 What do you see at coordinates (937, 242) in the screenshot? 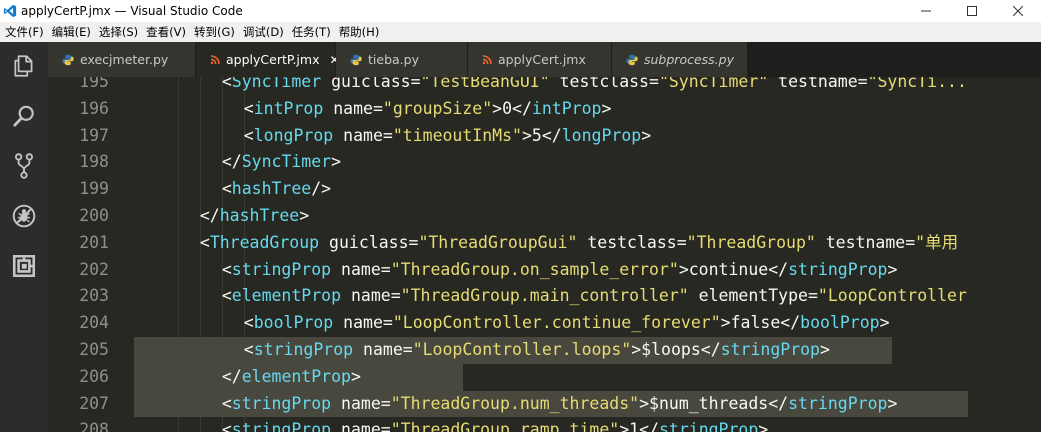
I see `code-token: "单用` at bounding box center [937, 242].